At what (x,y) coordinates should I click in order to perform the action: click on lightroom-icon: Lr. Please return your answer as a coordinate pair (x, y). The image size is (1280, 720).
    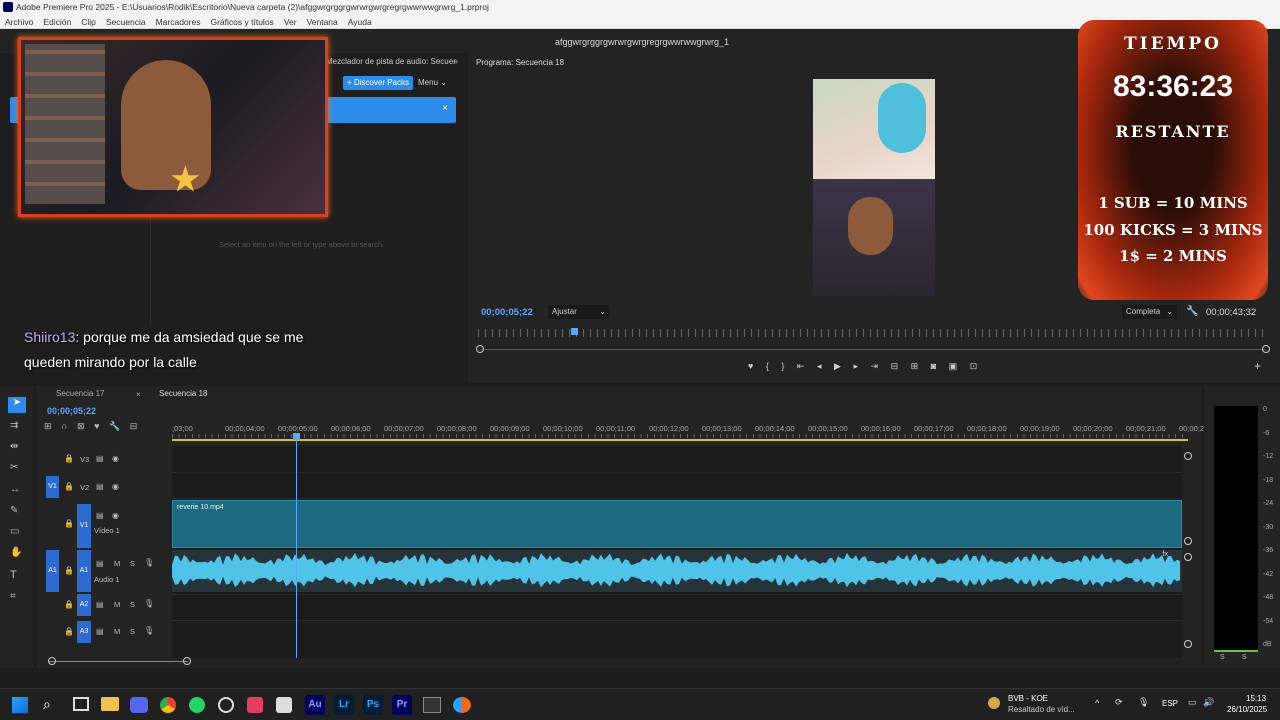
    Looking at the image, I should click on (344, 705).